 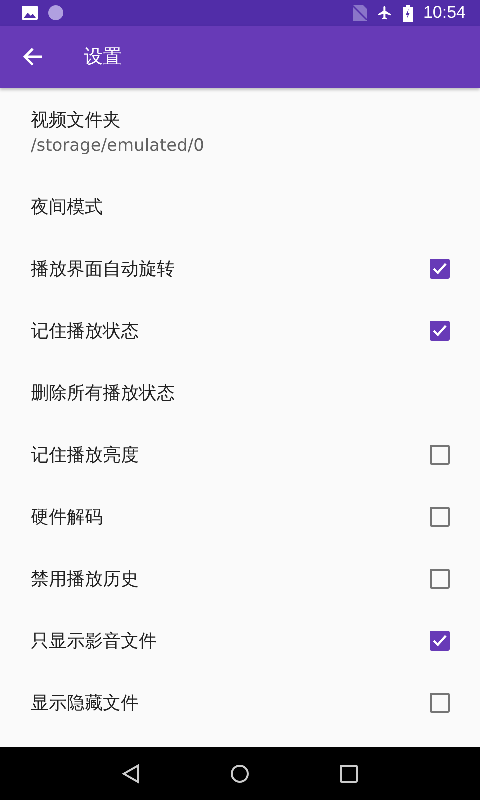 What do you see at coordinates (67, 207) in the screenshot?
I see `setting-title: 夜间模式` at bounding box center [67, 207].